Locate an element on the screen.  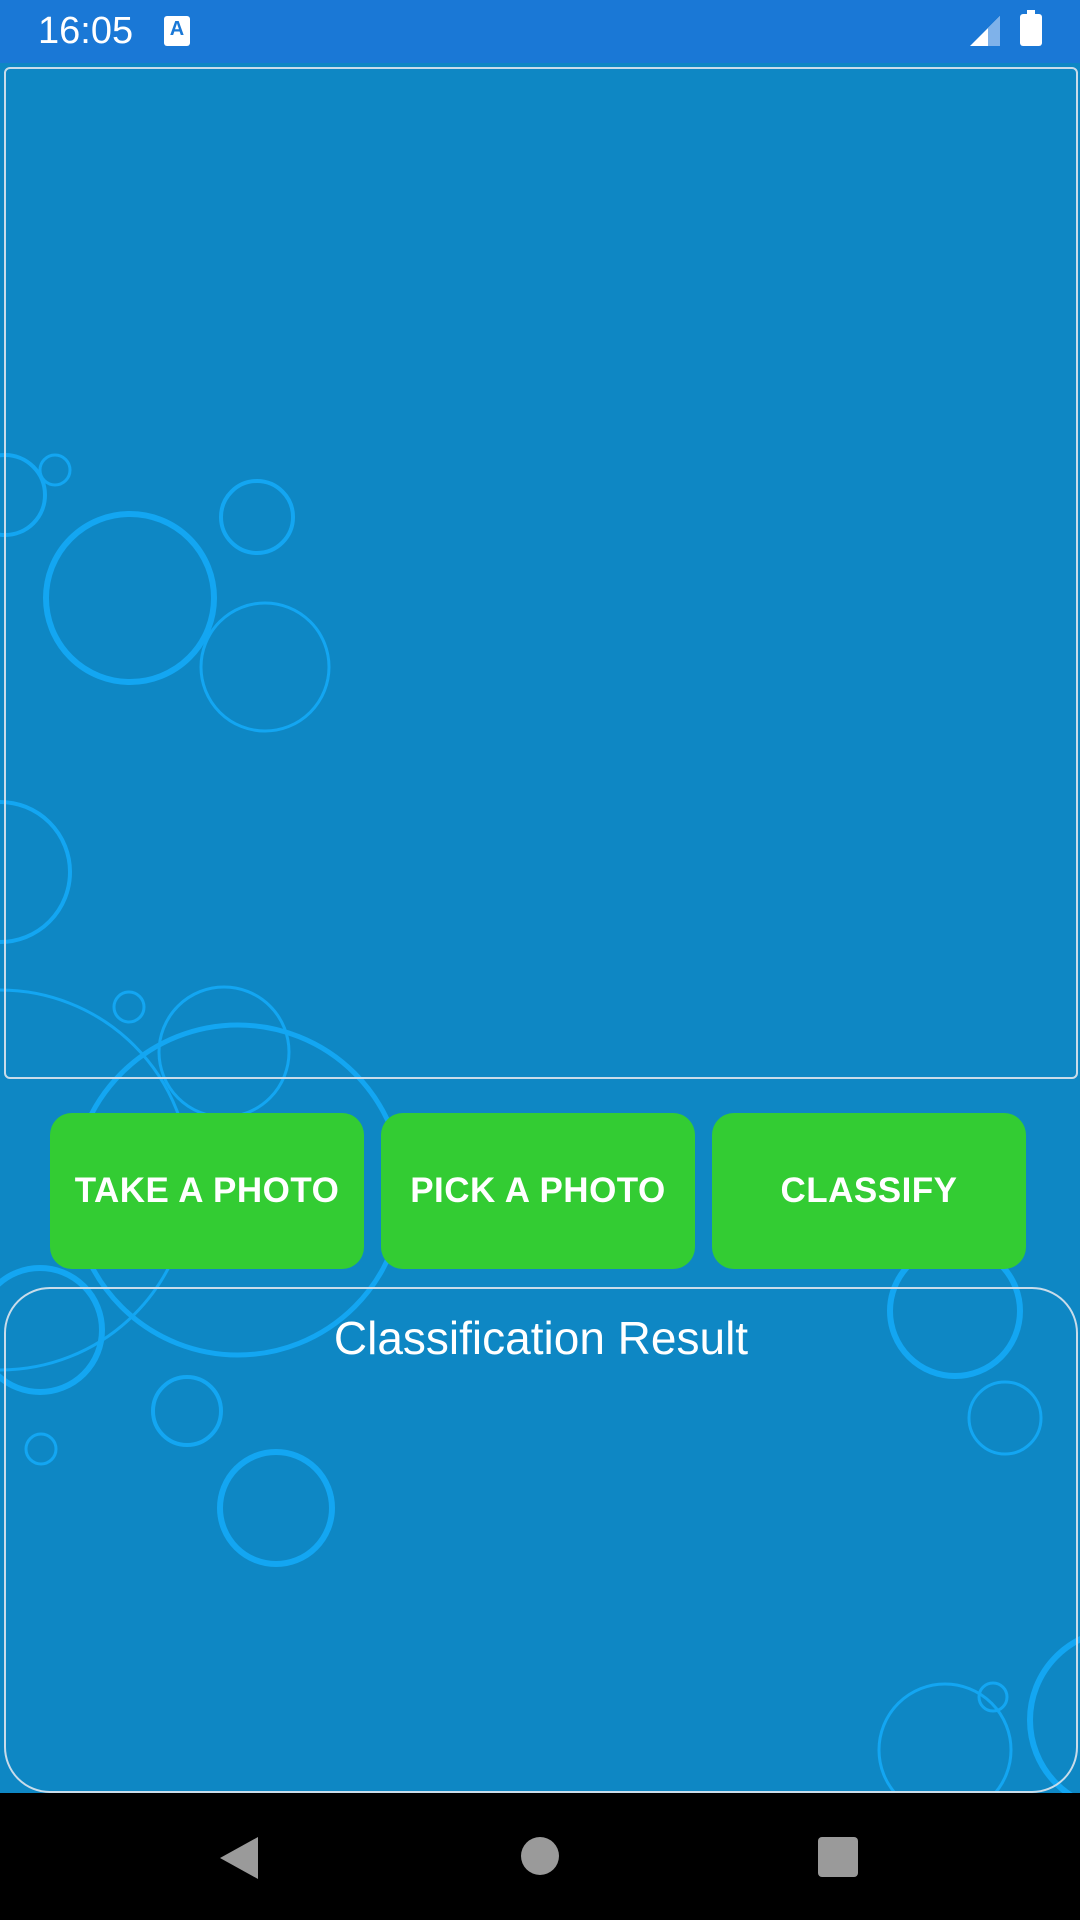
back-icon is located at coordinates (240, 1858).